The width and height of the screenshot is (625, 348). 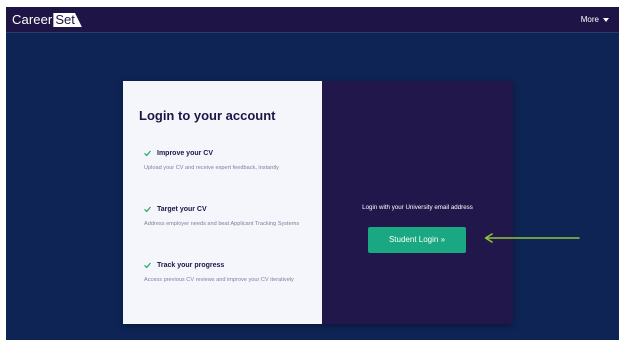 I want to click on careerset-logo: Career Set, so click(x=47, y=20).